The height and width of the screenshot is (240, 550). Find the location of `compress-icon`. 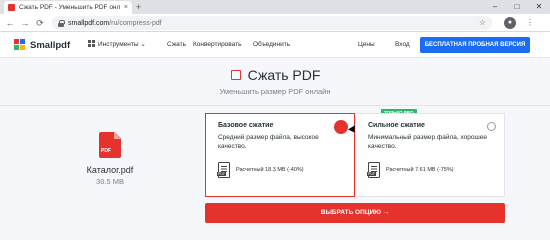

compress-icon is located at coordinates (236, 75).